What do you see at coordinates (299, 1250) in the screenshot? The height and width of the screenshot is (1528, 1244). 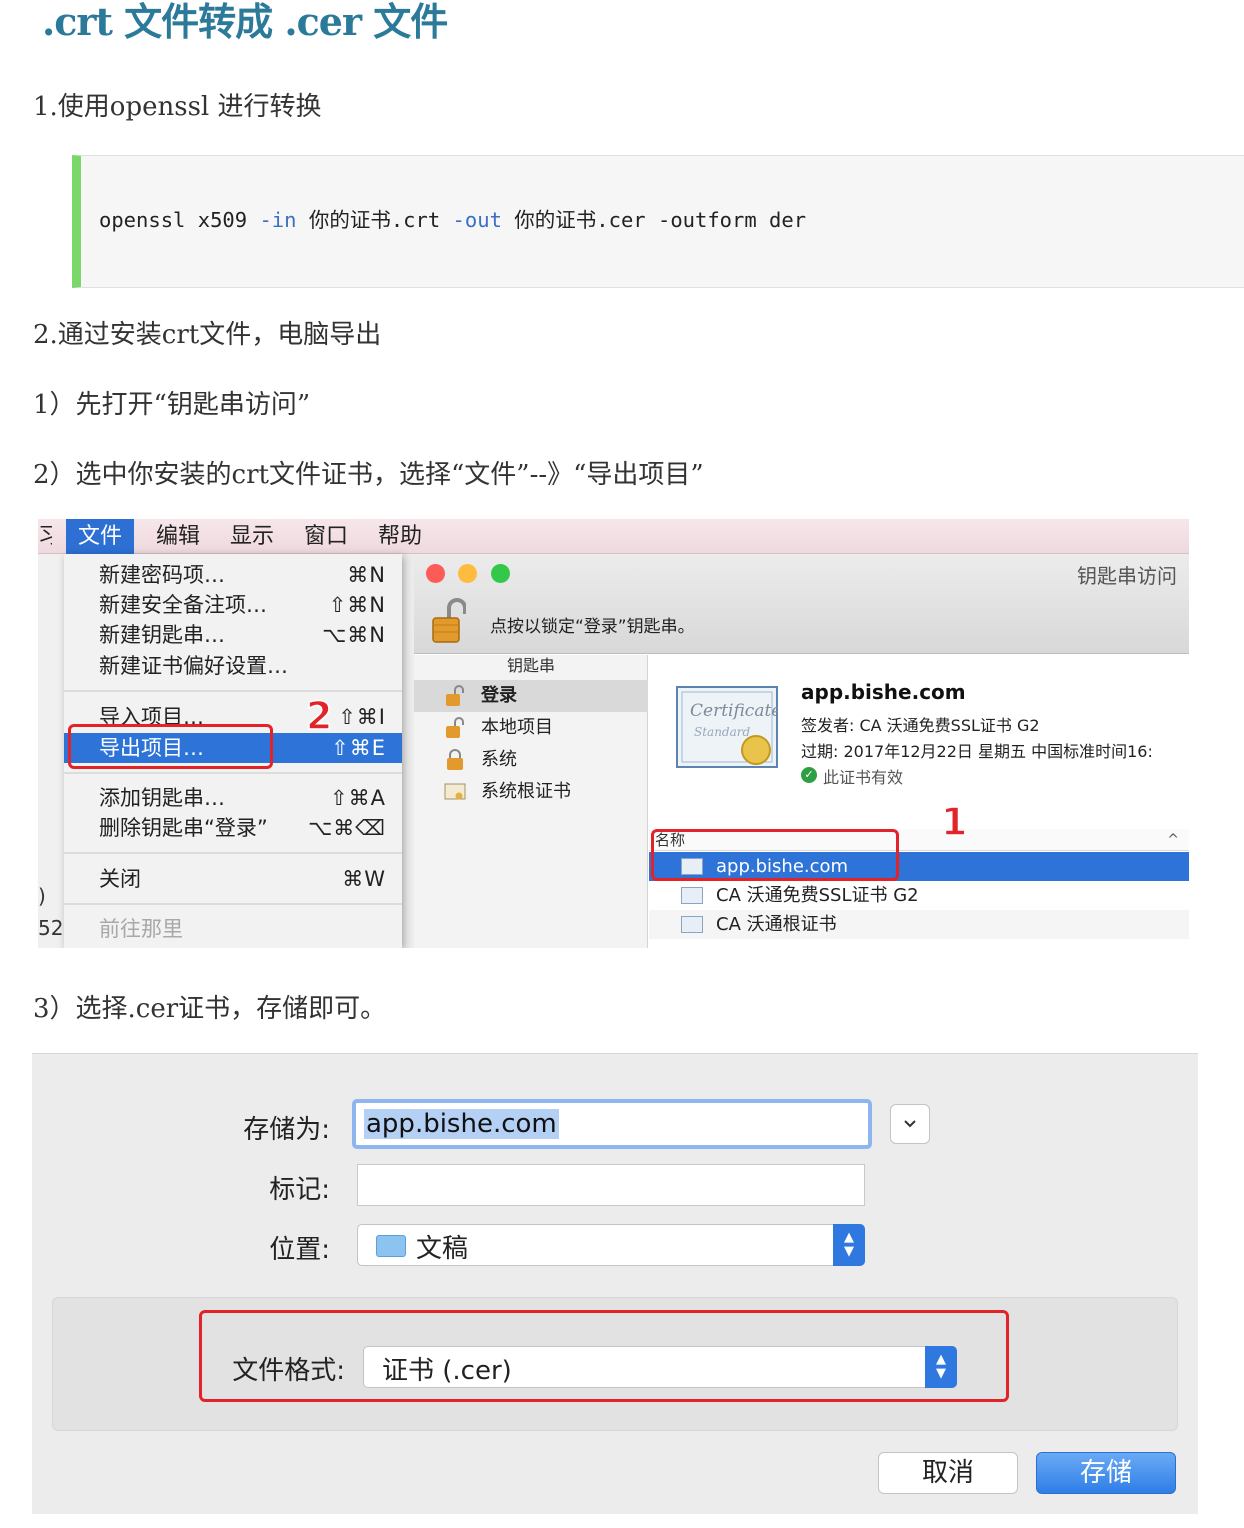 I see `where-label: 位置:` at bounding box center [299, 1250].